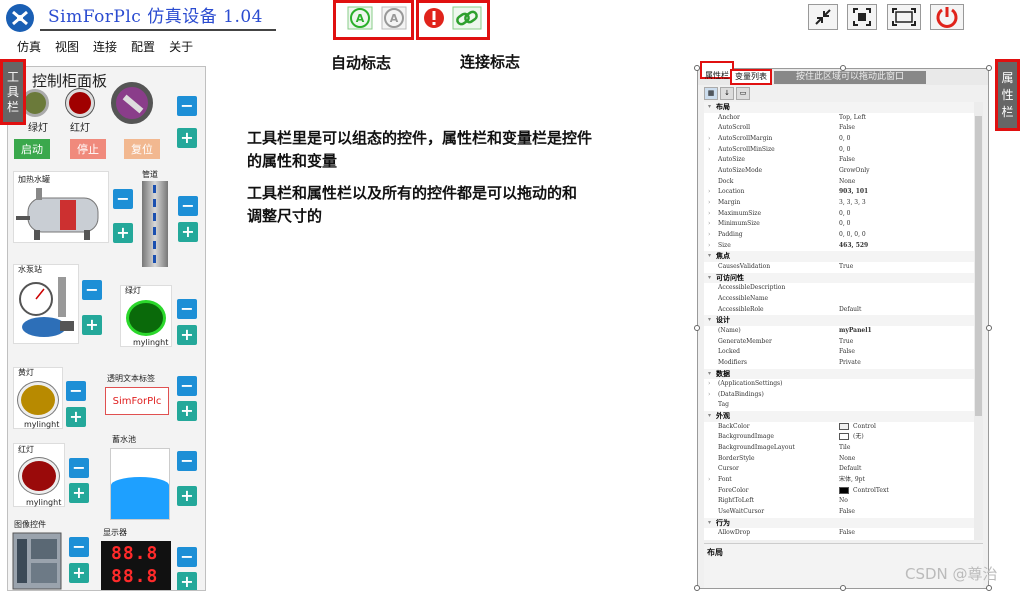 Image resolution: width=1022 pixels, height=591 pixels. What do you see at coordinates (140, 479) in the screenshot?
I see `reservoir-widget: 蓄水池` at bounding box center [140, 479].